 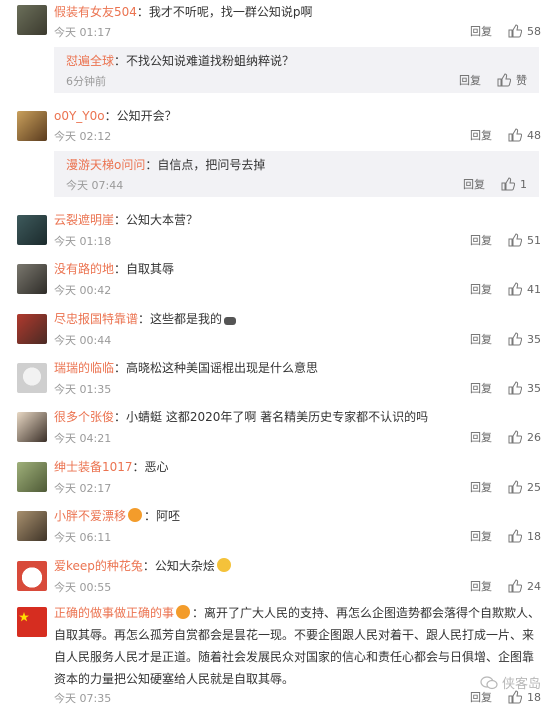 I want to click on username-link: 假装有女友504, so click(x=95, y=12).